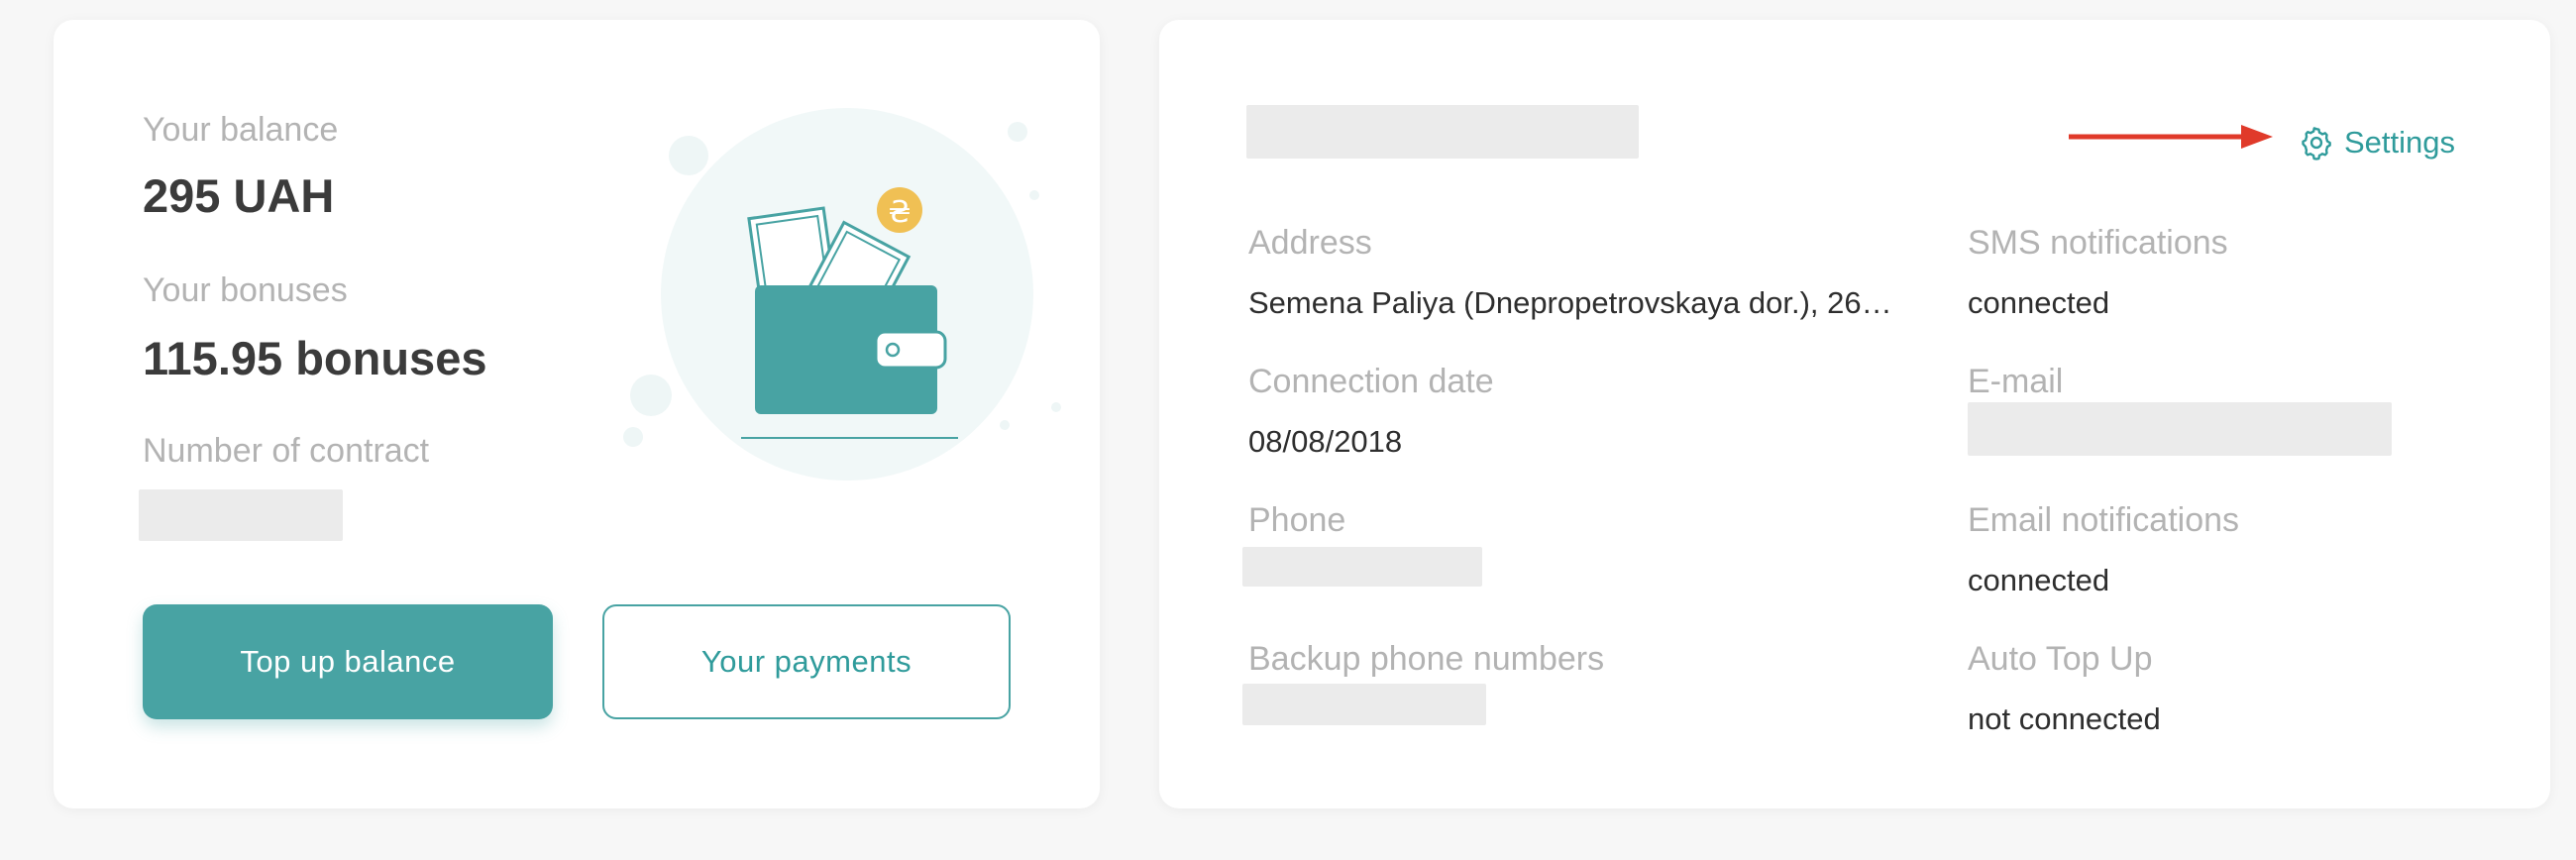 The height and width of the screenshot is (860, 2576). Describe the element at coordinates (1371, 381) in the screenshot. I see `connection-date-label: Connection date` at that location.